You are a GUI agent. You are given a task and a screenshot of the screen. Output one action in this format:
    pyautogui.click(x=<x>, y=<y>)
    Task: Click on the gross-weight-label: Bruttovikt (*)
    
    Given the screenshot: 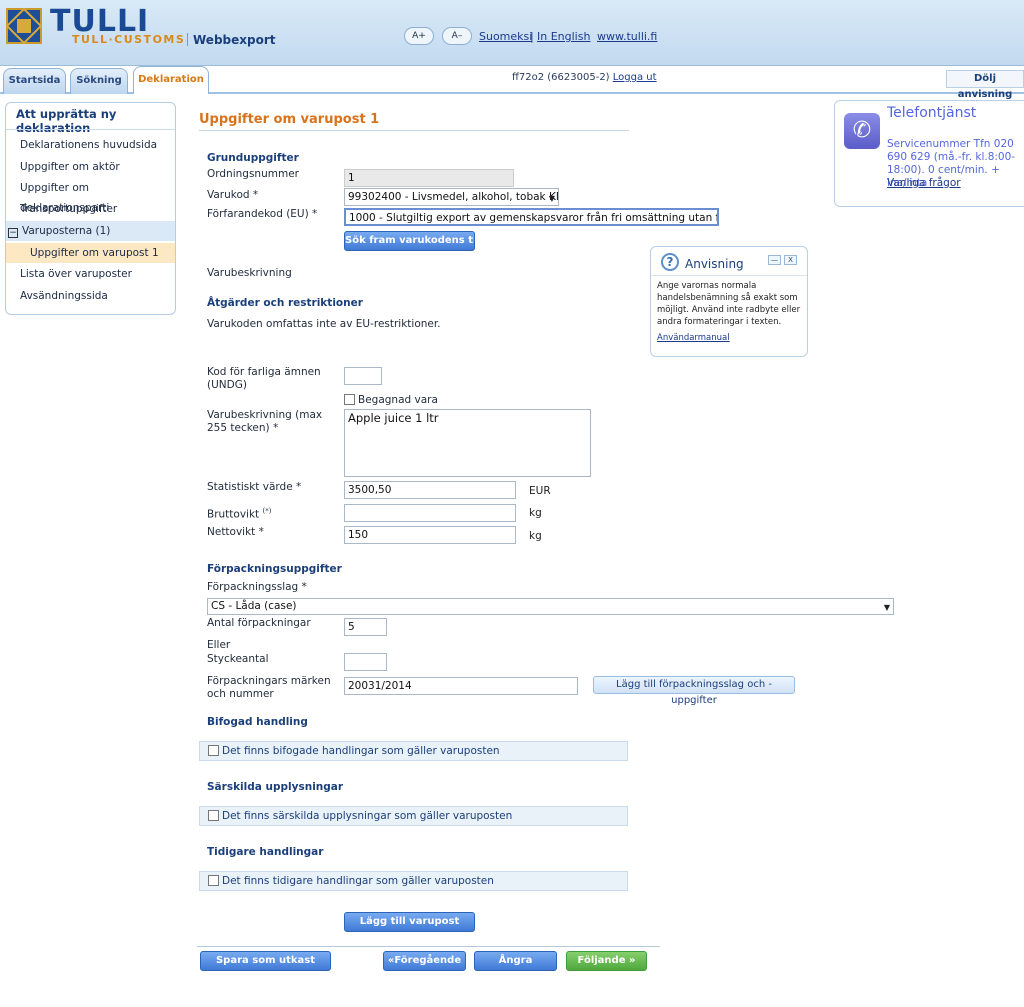 What is the action you would take?
    pyautogui.click(x=239, y=513)
    